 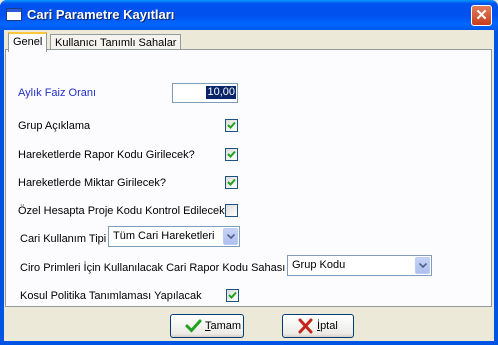 What do you see at coordinates (223, 326) in the screenshot?
I see `tamam-label: Tamam` at bounding box center [223, 326].